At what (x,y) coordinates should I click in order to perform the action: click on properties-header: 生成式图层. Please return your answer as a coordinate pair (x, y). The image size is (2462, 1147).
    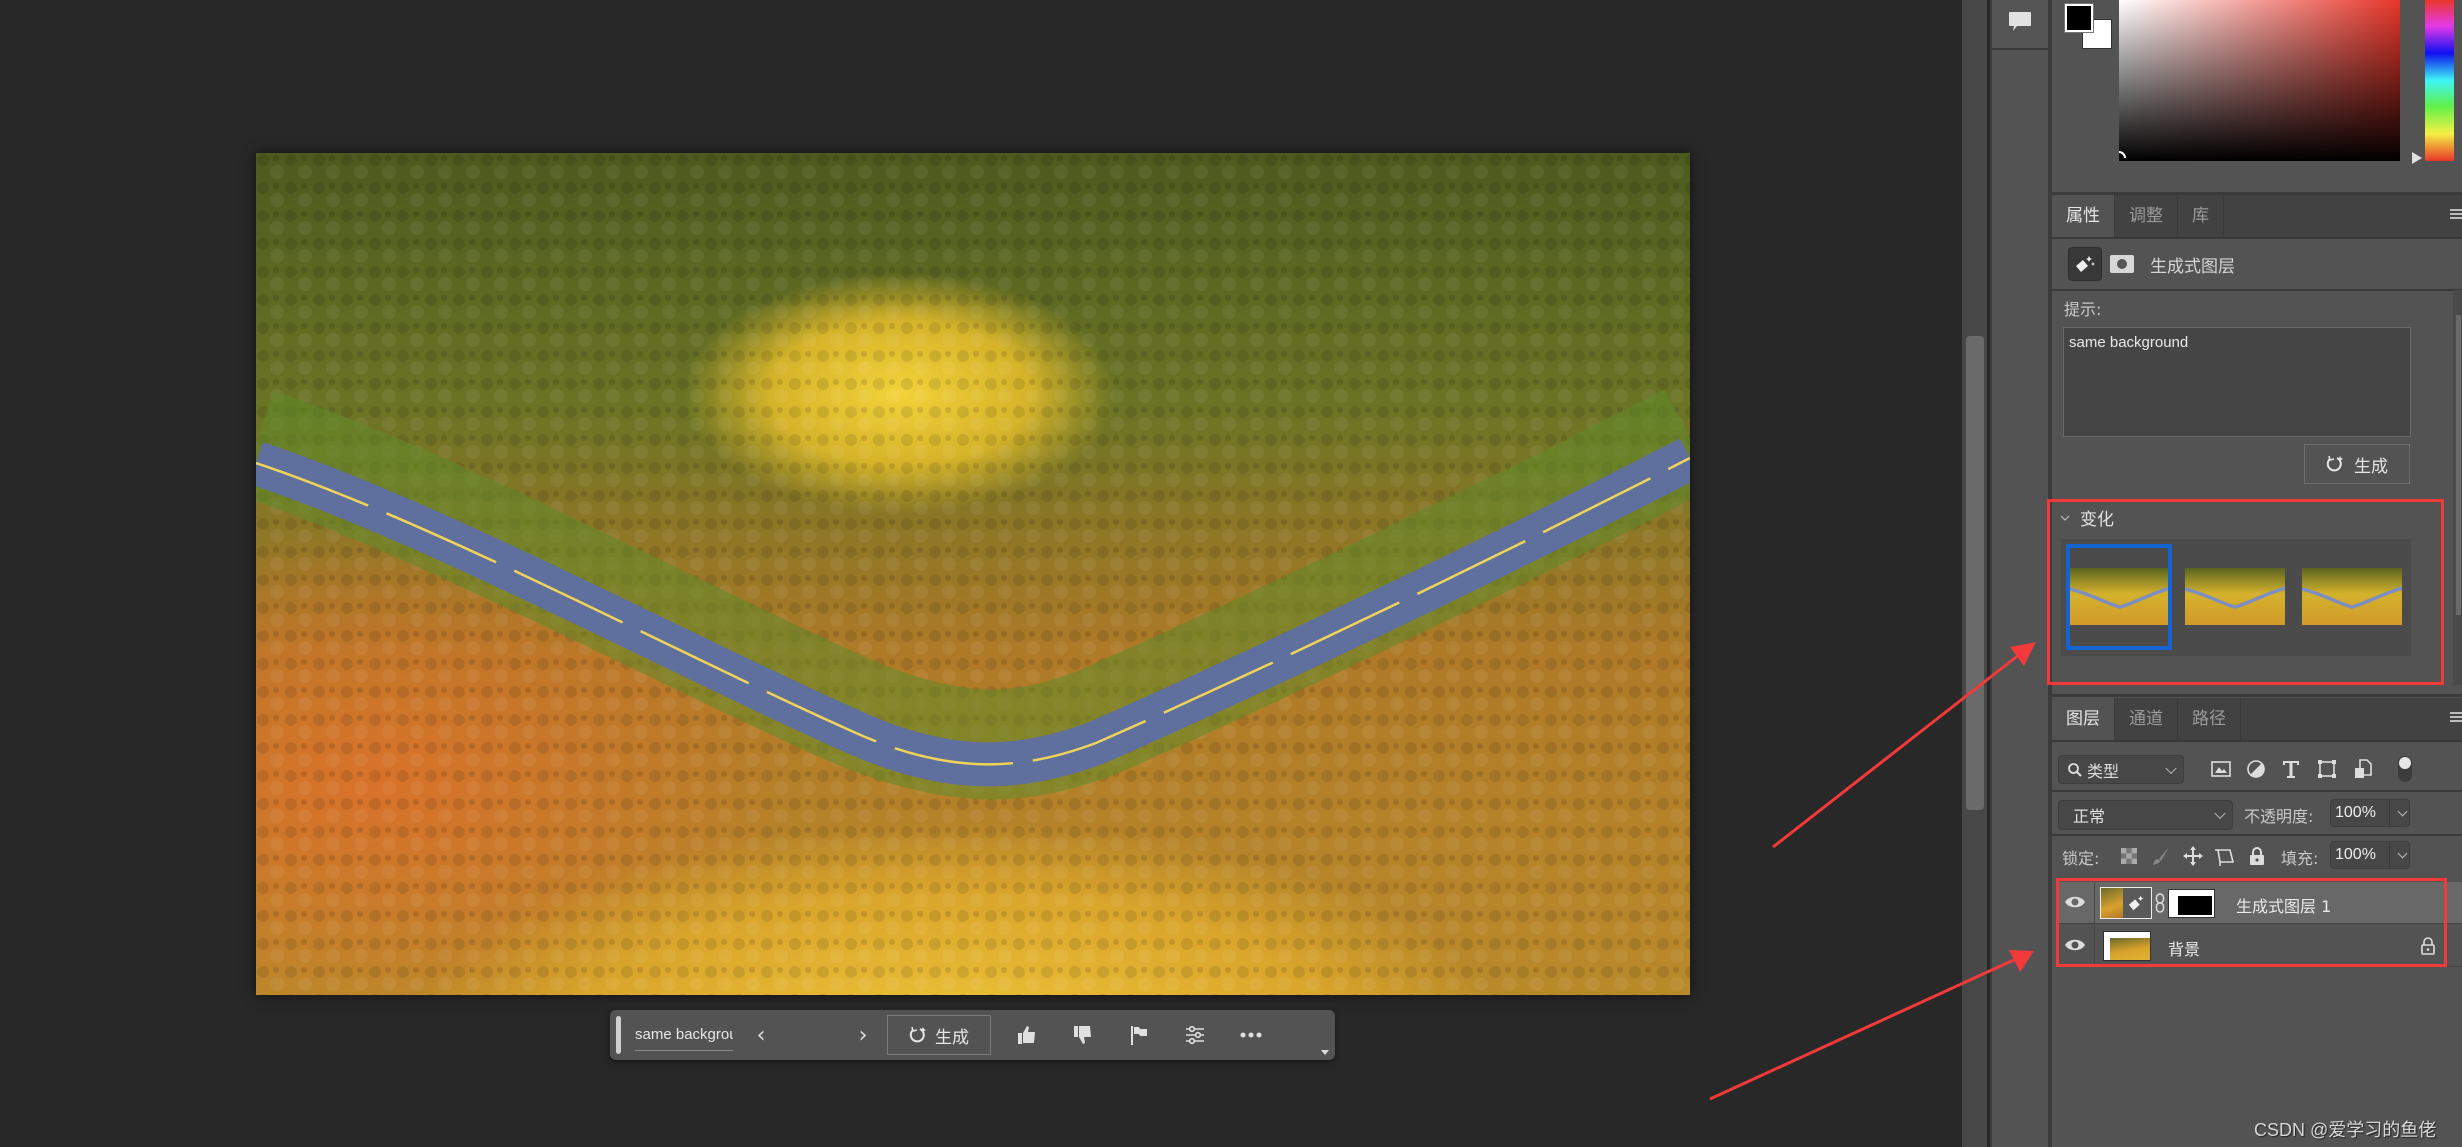
    Looking at the image, I should click on (2257, 265).